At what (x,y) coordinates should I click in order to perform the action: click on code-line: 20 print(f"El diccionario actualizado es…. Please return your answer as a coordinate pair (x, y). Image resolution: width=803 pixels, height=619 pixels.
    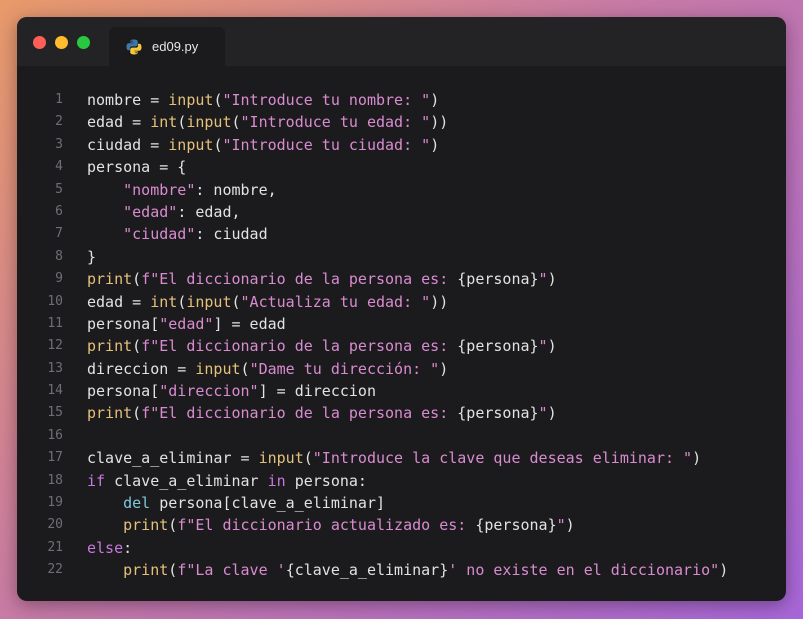
    Looking at the image, I should click on (401, 525).